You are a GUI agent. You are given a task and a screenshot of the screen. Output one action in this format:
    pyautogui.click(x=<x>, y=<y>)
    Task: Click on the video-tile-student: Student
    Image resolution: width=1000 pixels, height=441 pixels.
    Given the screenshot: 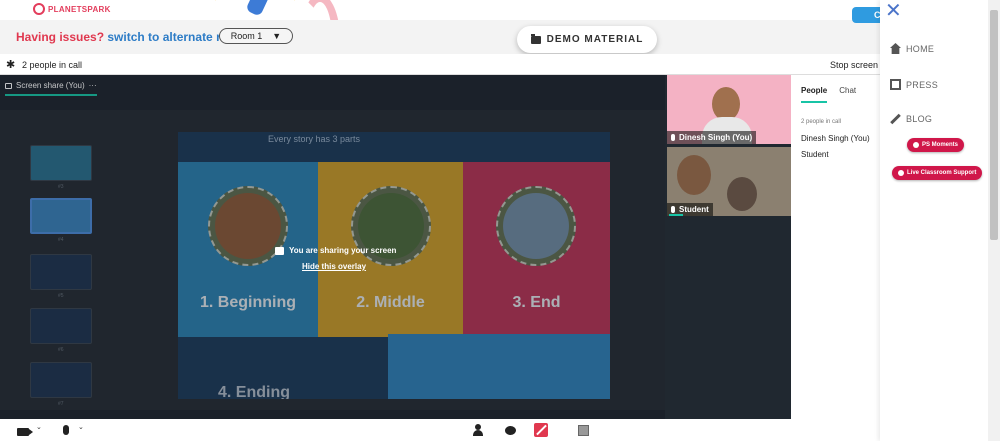 What is the action you would take?
    pyautogui.click(x=729, y=181)
    